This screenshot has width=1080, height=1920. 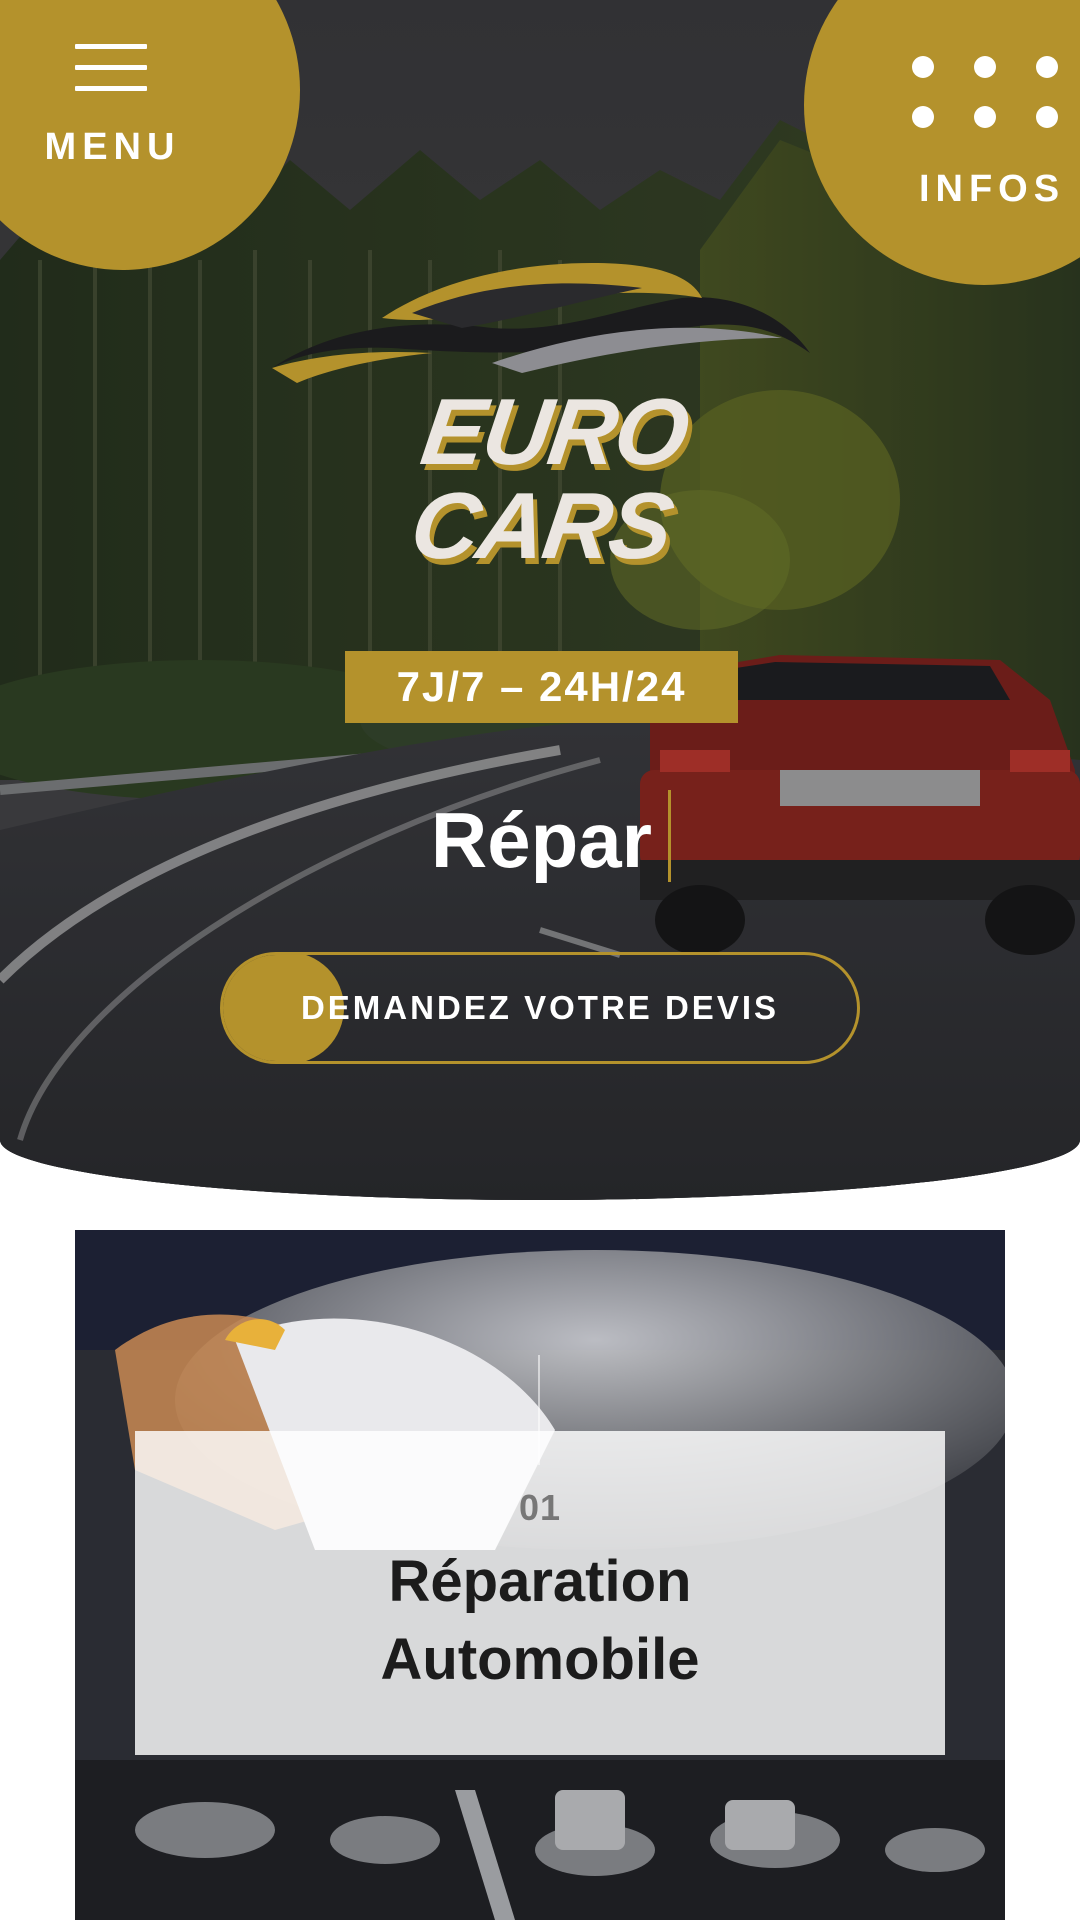 I want to click on hours-badge: 7J/7 – 24H/24, so click(x=541, y=687).